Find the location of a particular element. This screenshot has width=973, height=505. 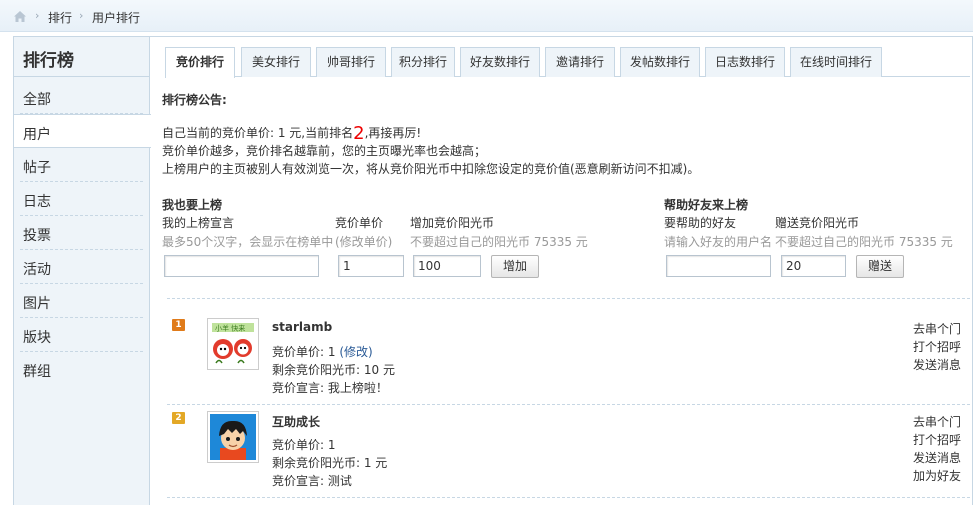

entry-balance: 剩余竞价阳光币: 1 元 is located at coordinates (330, 463).